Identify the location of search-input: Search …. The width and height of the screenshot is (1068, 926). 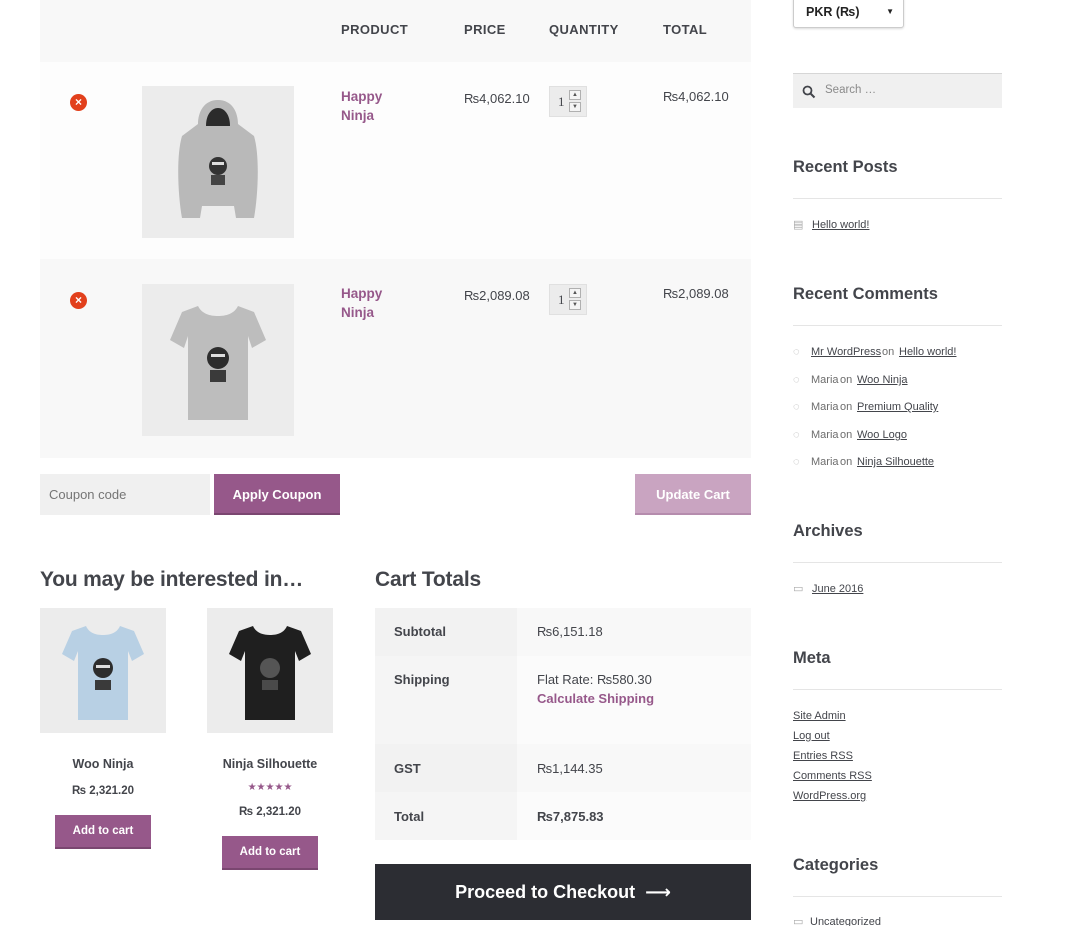
(897, 90).